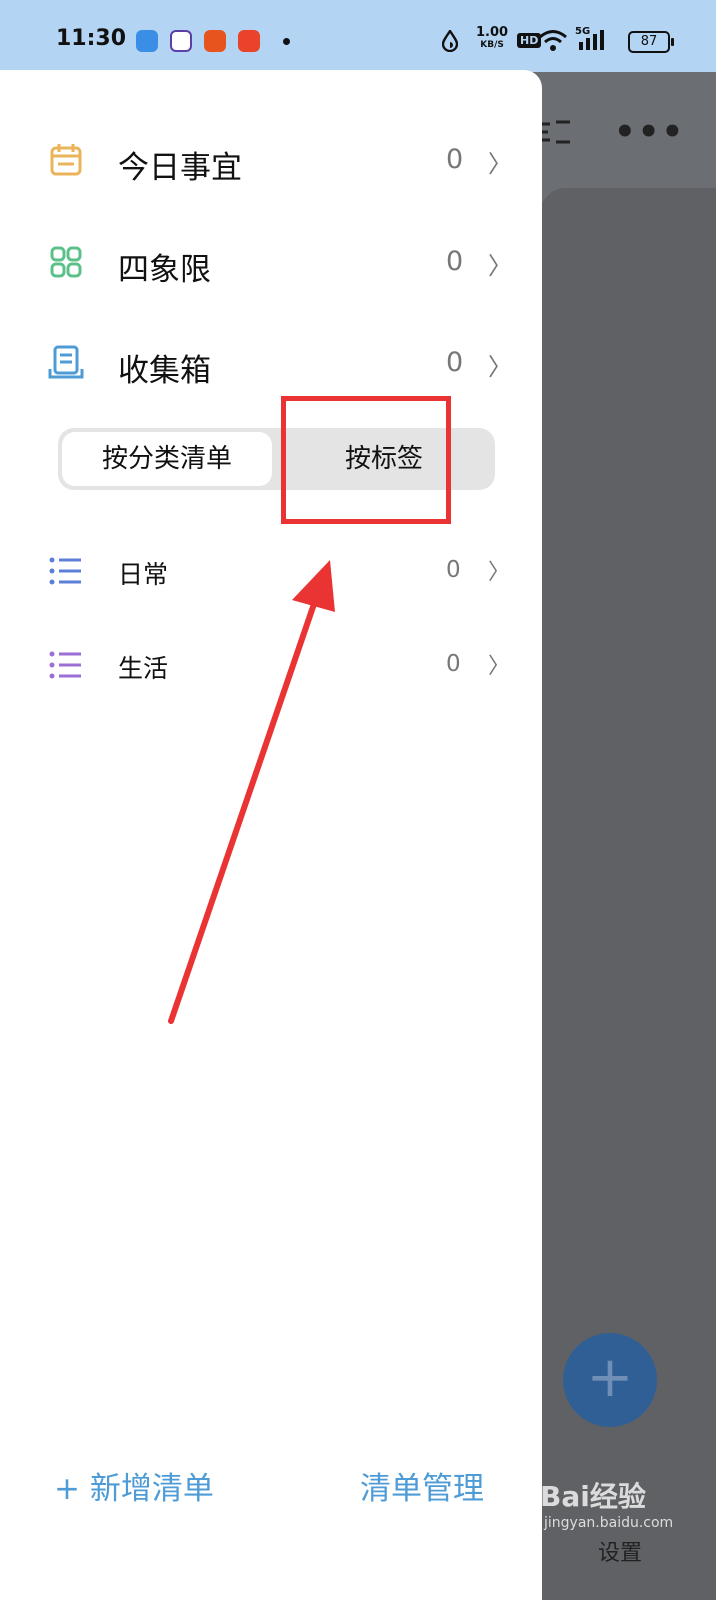 The image size is (716, 1600). What do you see at coordinates (609, 1523) in the screenshot?
I see `watermark-site: jingyan.baidu.com` at bounding box center [609, 1523].